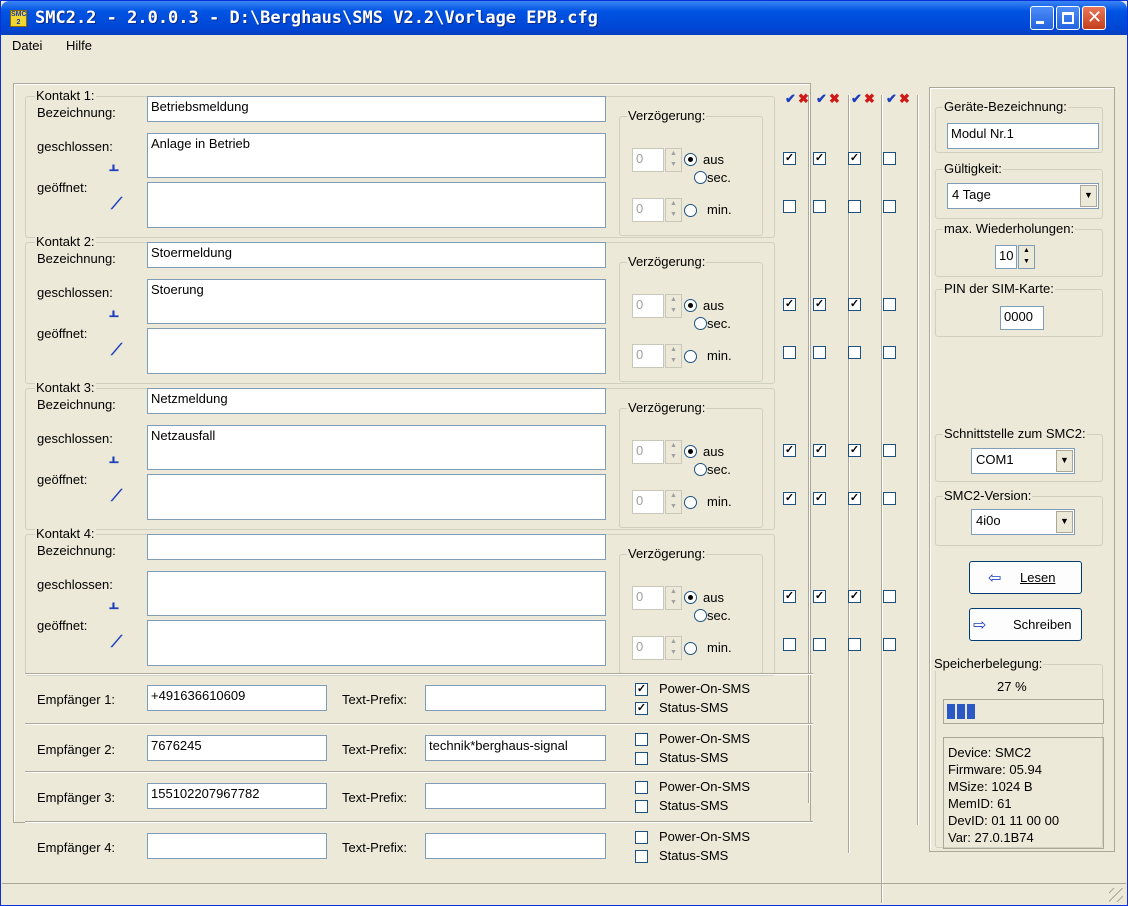 The width and height of the screenshot is (1128, 906). I want to click on menu-datei: Datei, so click(27, 45).